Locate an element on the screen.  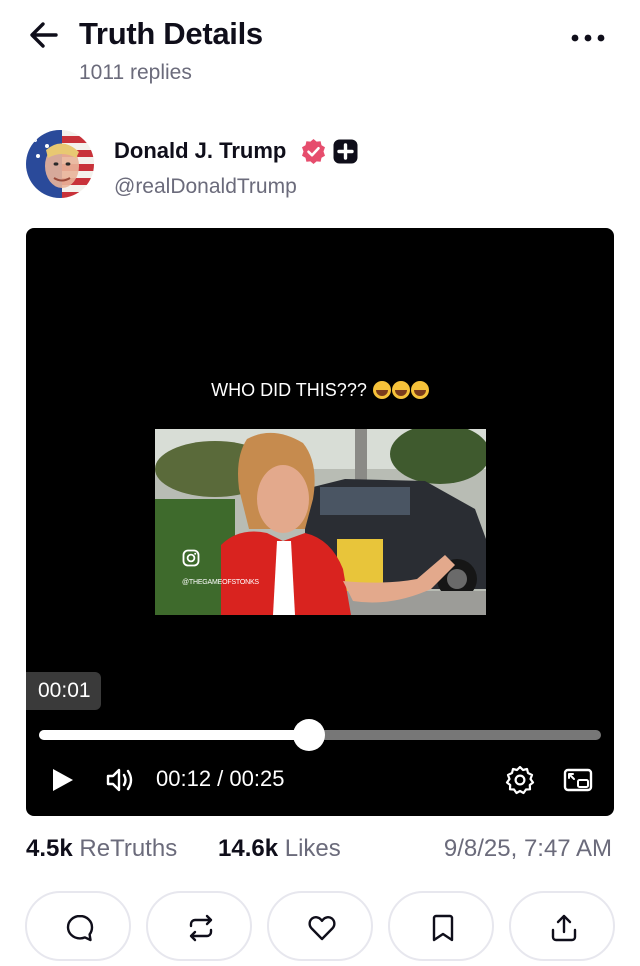
volume-icon is located at coordinates (119, 780).